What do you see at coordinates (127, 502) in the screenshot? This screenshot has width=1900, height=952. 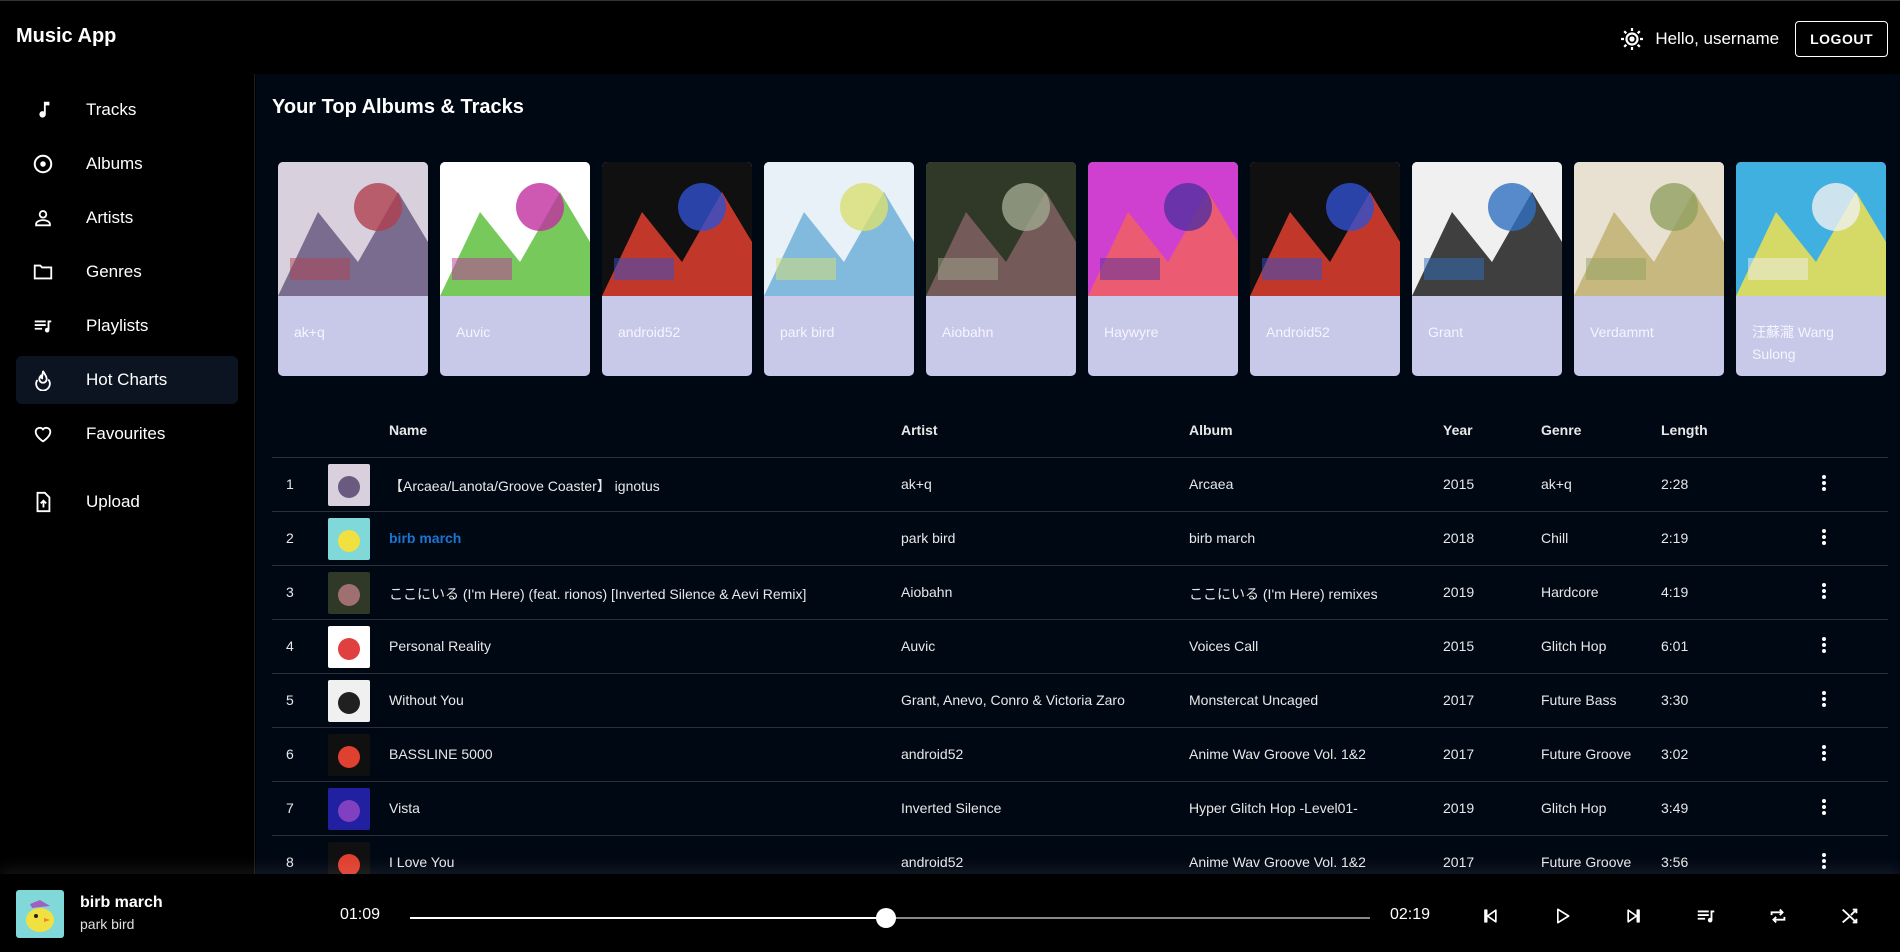 I see `sidebar-item-upload: Upload` at bounding box center [127, 502].